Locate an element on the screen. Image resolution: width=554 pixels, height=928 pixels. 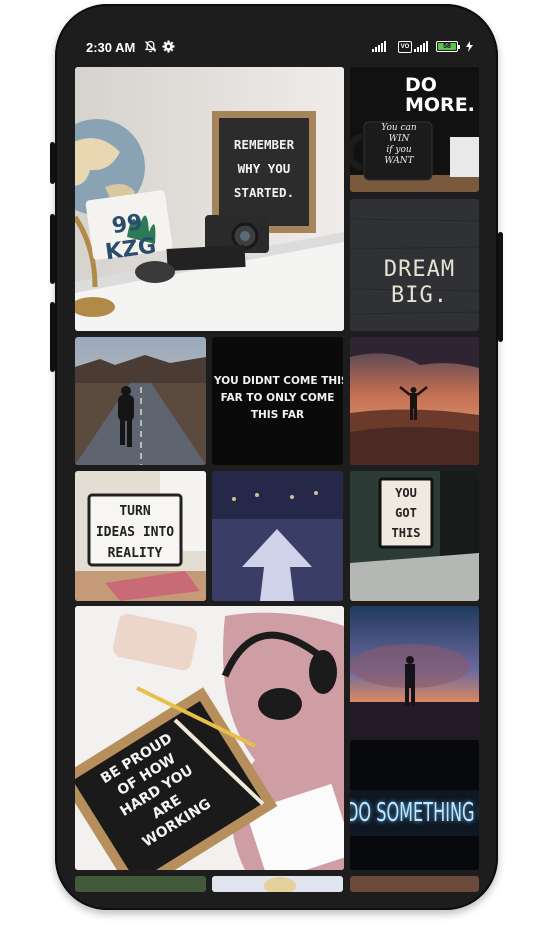
power-button is located at coordinates (500, 287).